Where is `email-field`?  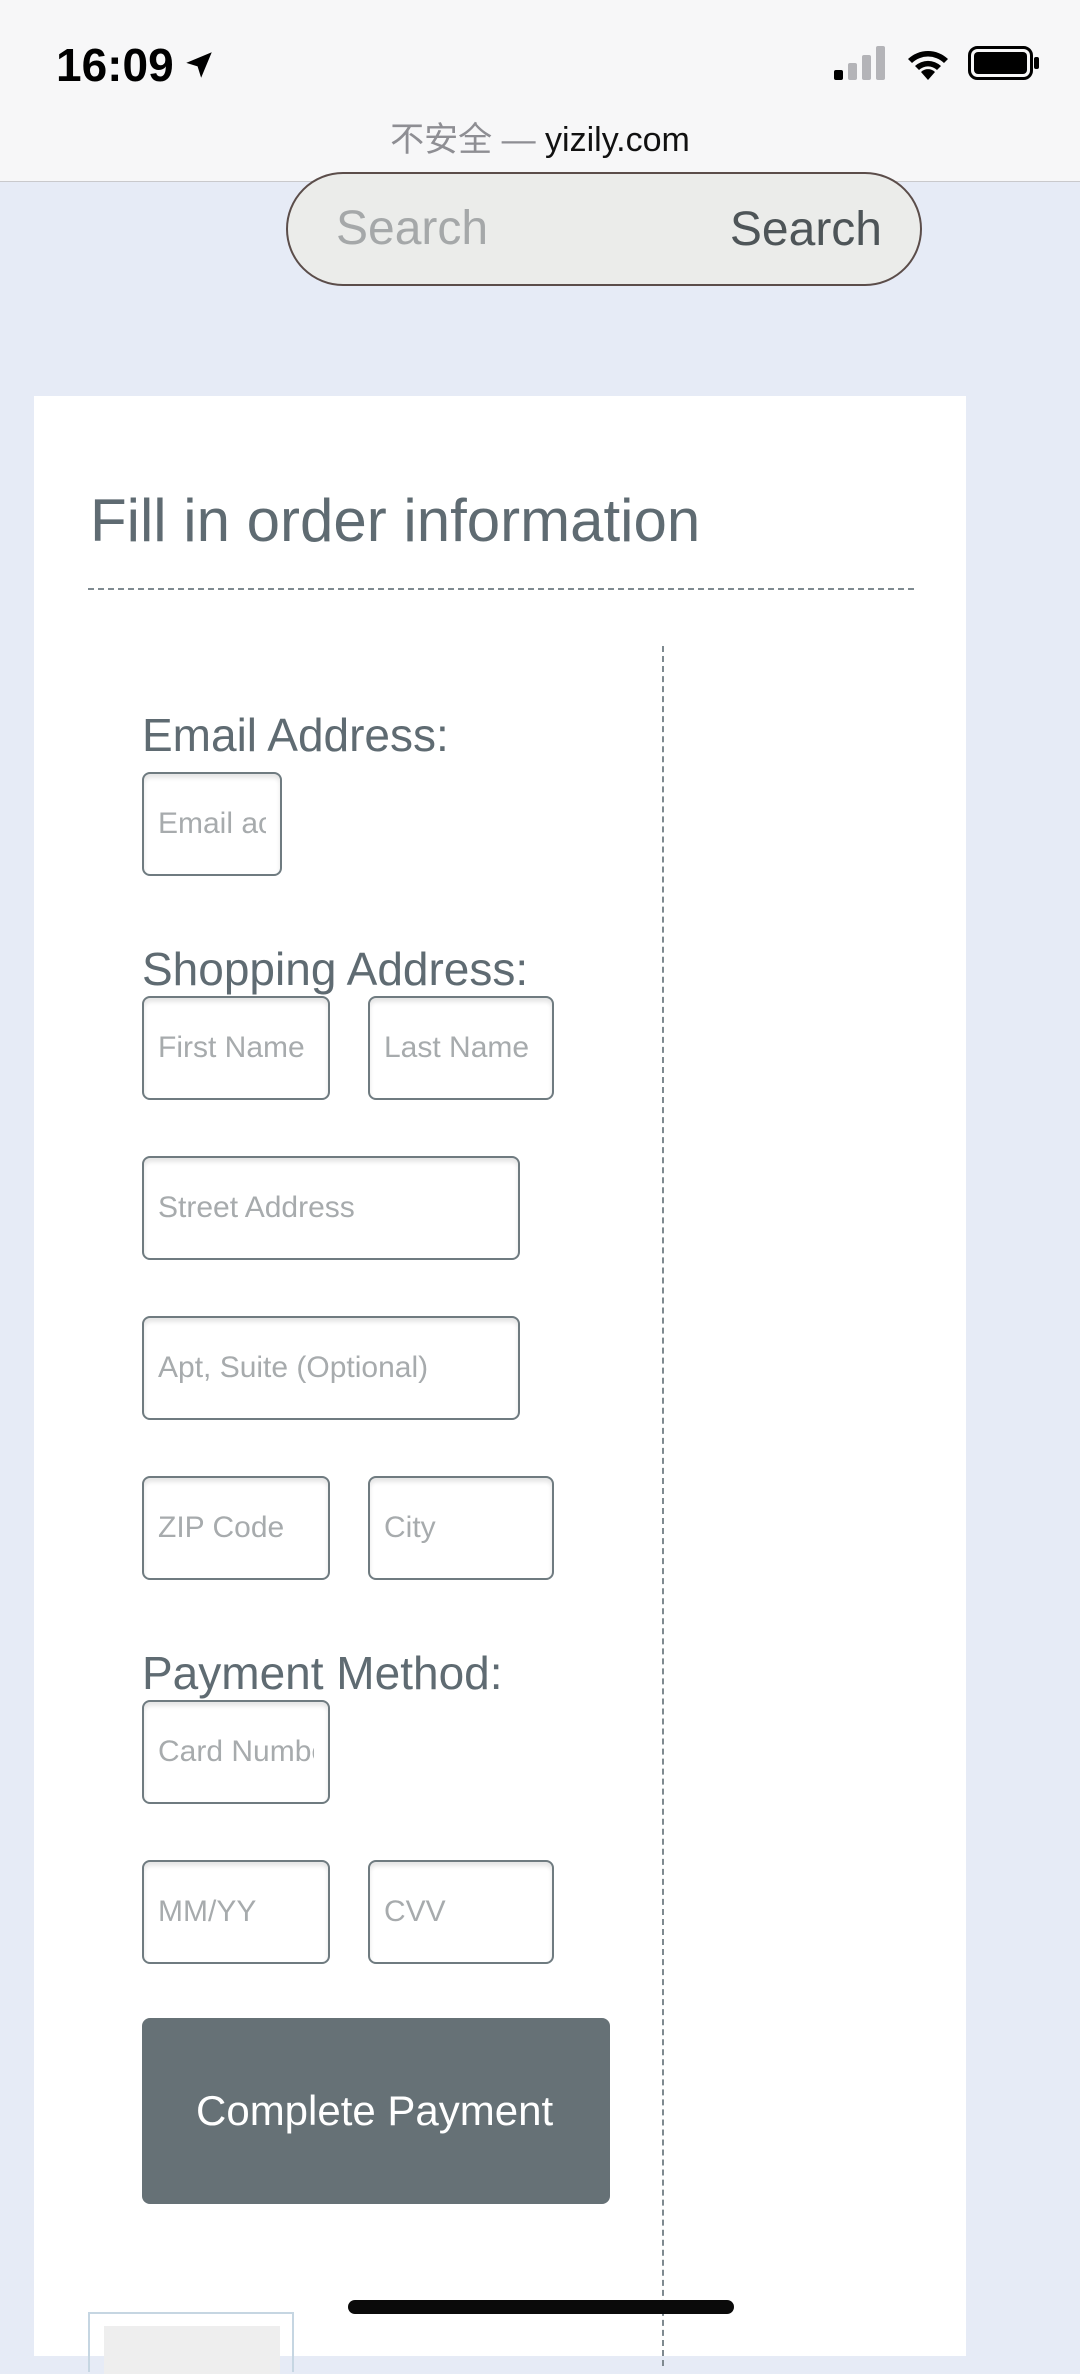 email-field is located at coordinates (212, 824).